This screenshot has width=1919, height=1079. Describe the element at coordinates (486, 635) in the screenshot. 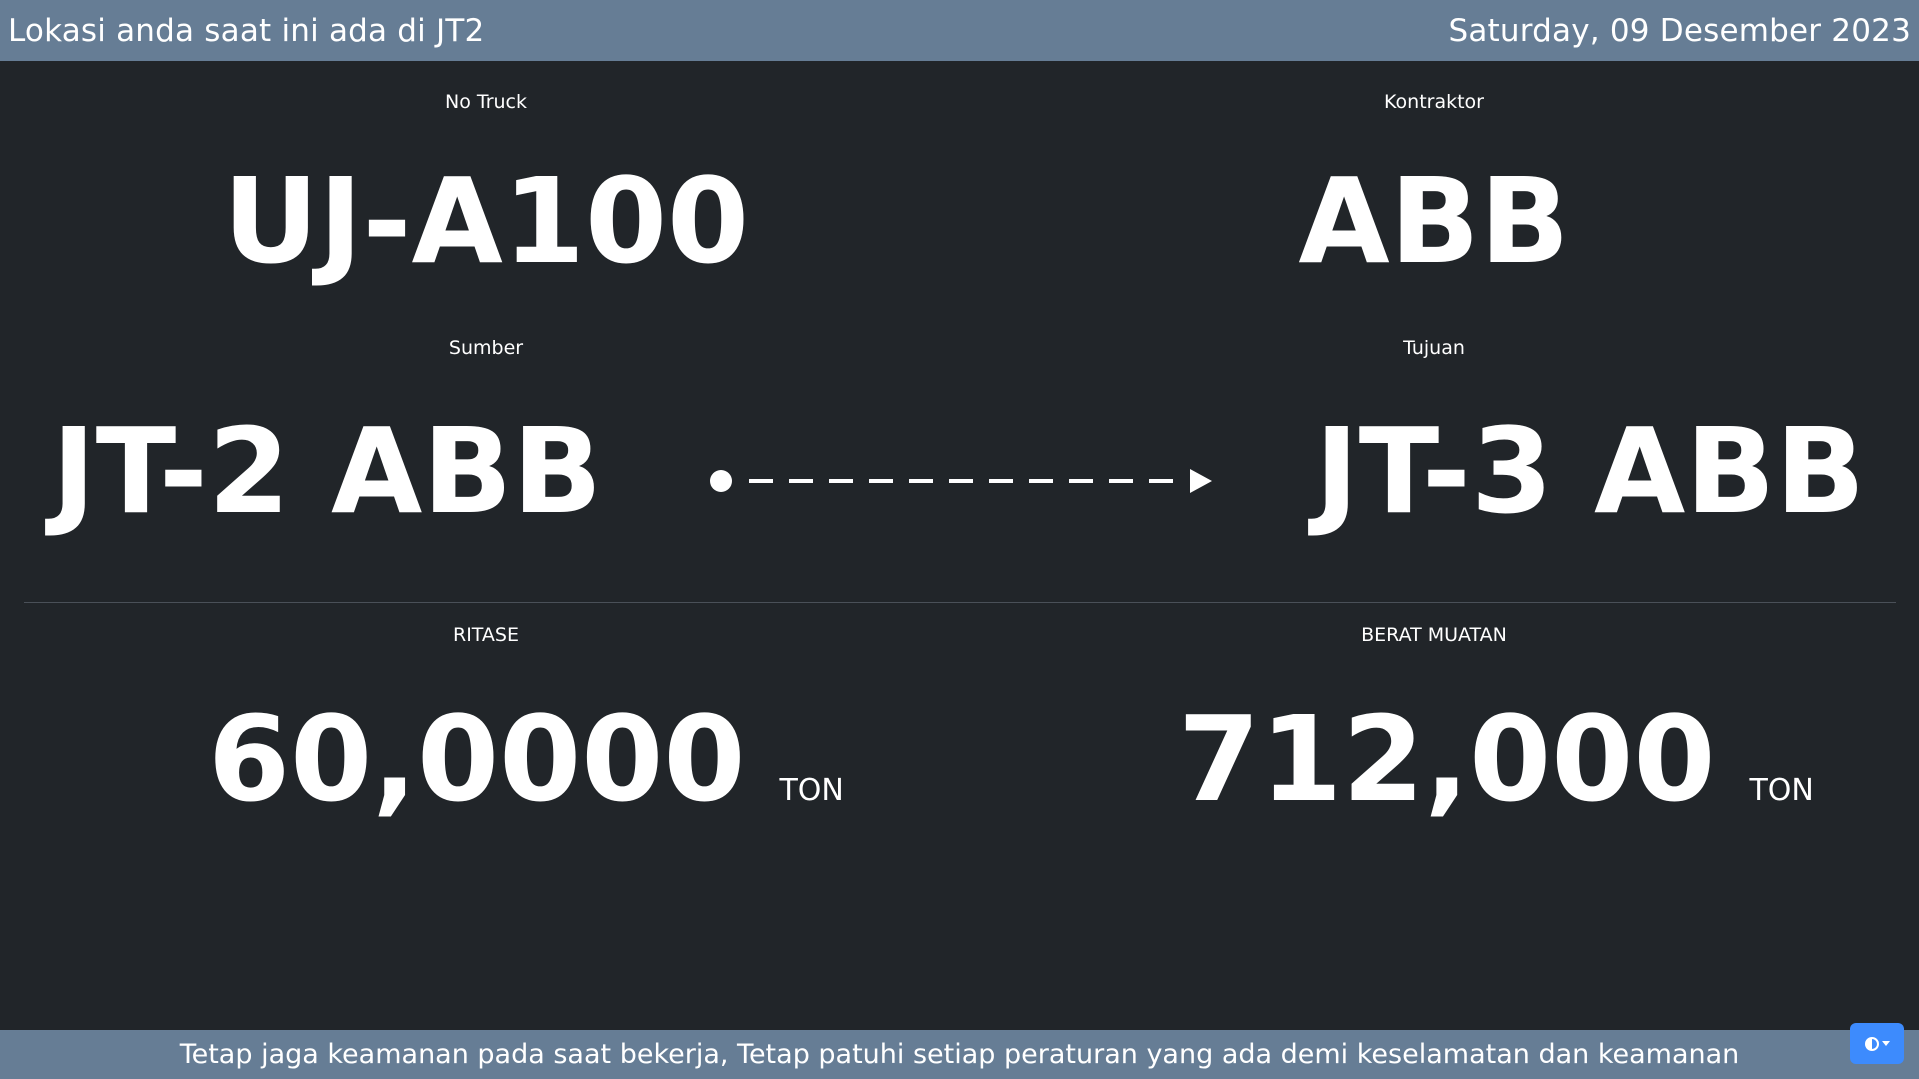

I see `ritase-label: RITASE` at that location.